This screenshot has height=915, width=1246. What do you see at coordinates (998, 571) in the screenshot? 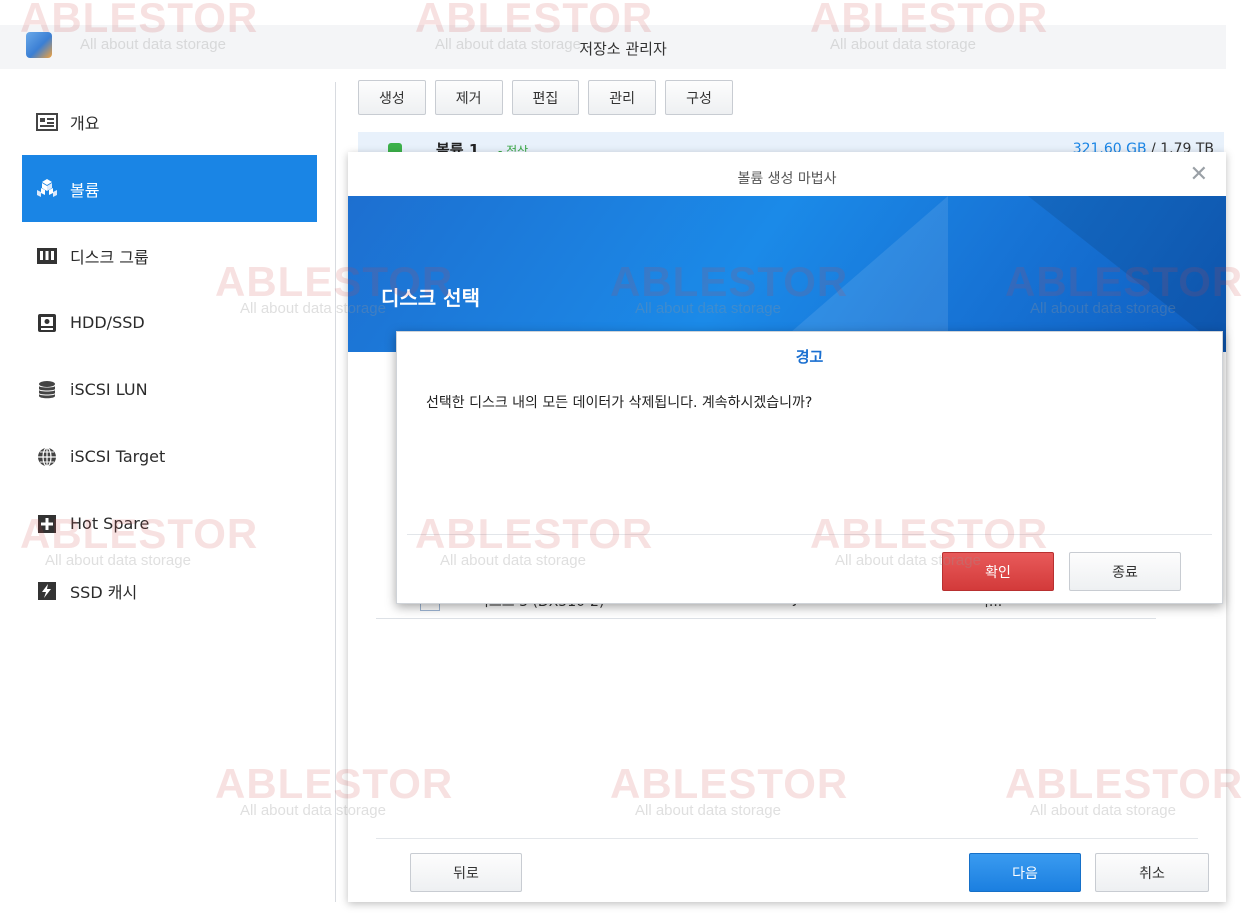
I see `confirm-button: 확인` at bounding box center [998, 571].